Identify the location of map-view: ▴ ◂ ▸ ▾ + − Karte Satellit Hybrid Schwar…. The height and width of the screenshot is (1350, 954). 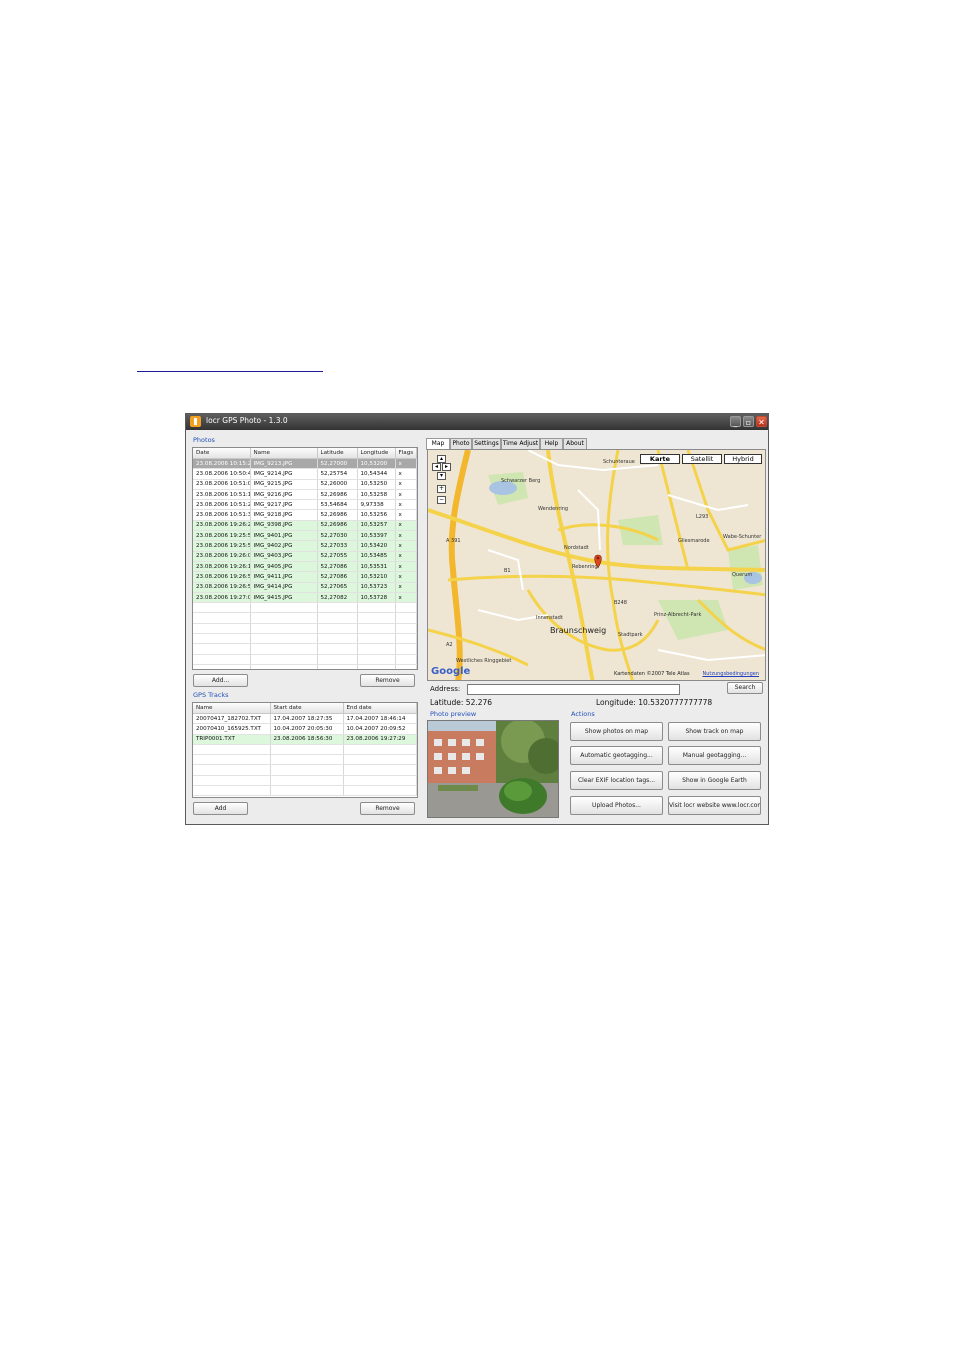
(596, 565).